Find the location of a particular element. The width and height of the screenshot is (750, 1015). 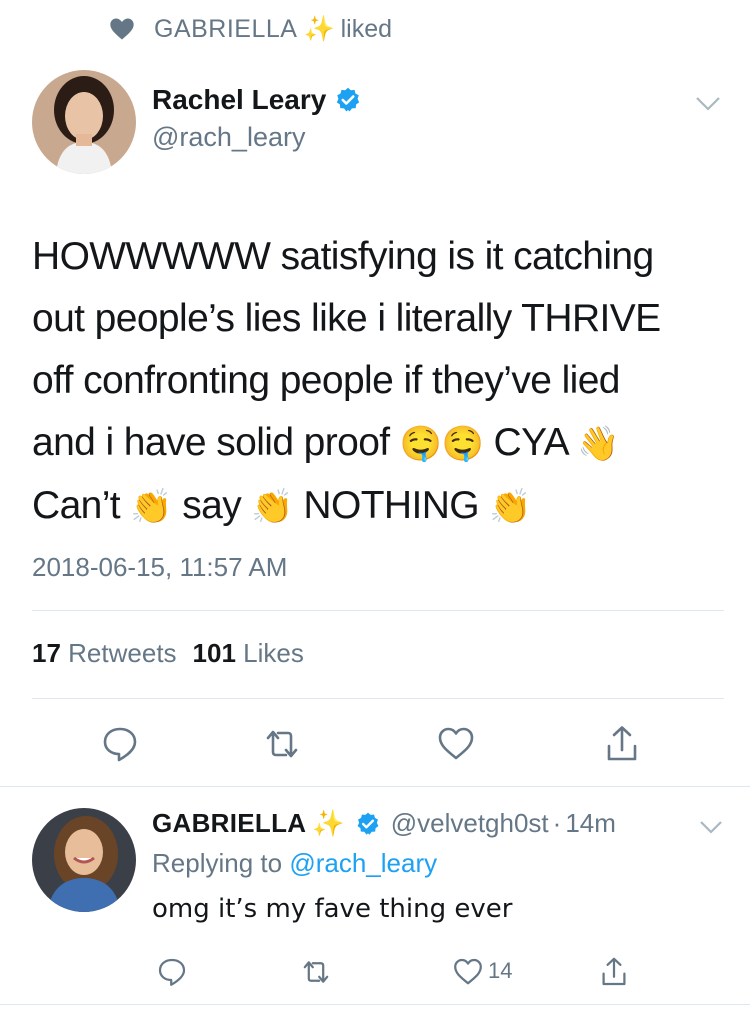

author-name-text: Rachel Leary is located at coordinates (239, 100).